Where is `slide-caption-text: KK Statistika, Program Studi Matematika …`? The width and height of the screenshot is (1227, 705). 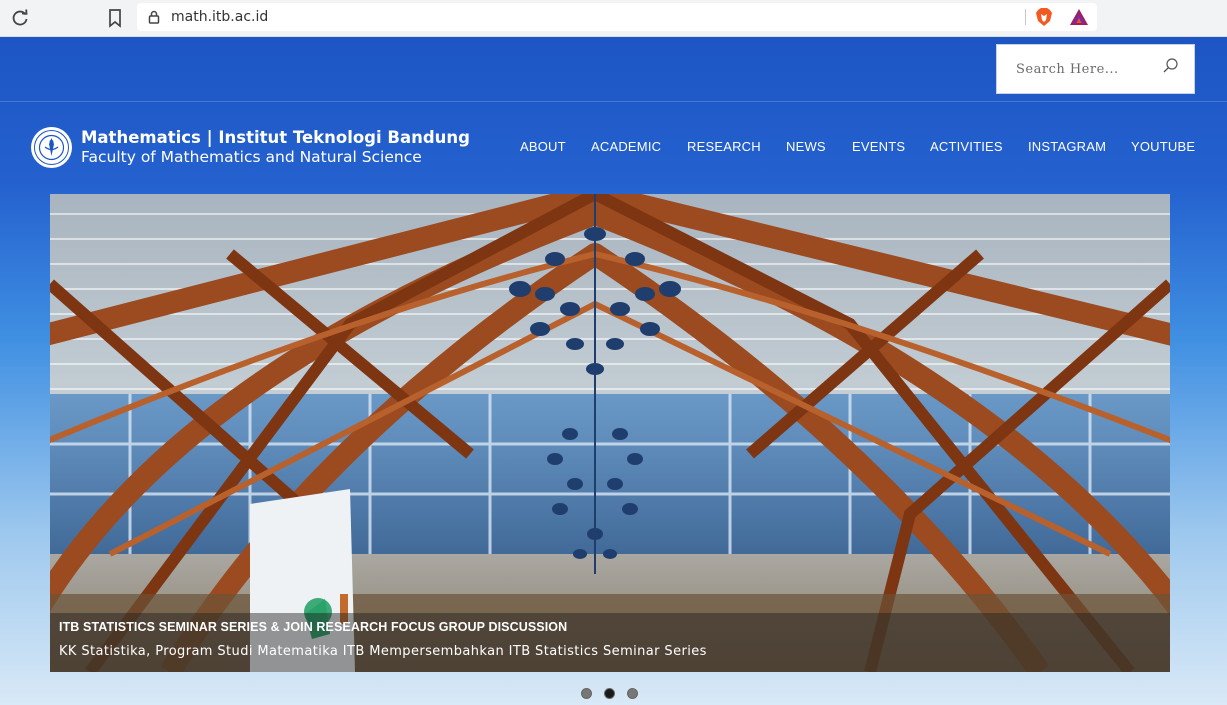
slide-caption-text: KK Statistika, Program Studi Matematika … is located at coordinates (383, 651).